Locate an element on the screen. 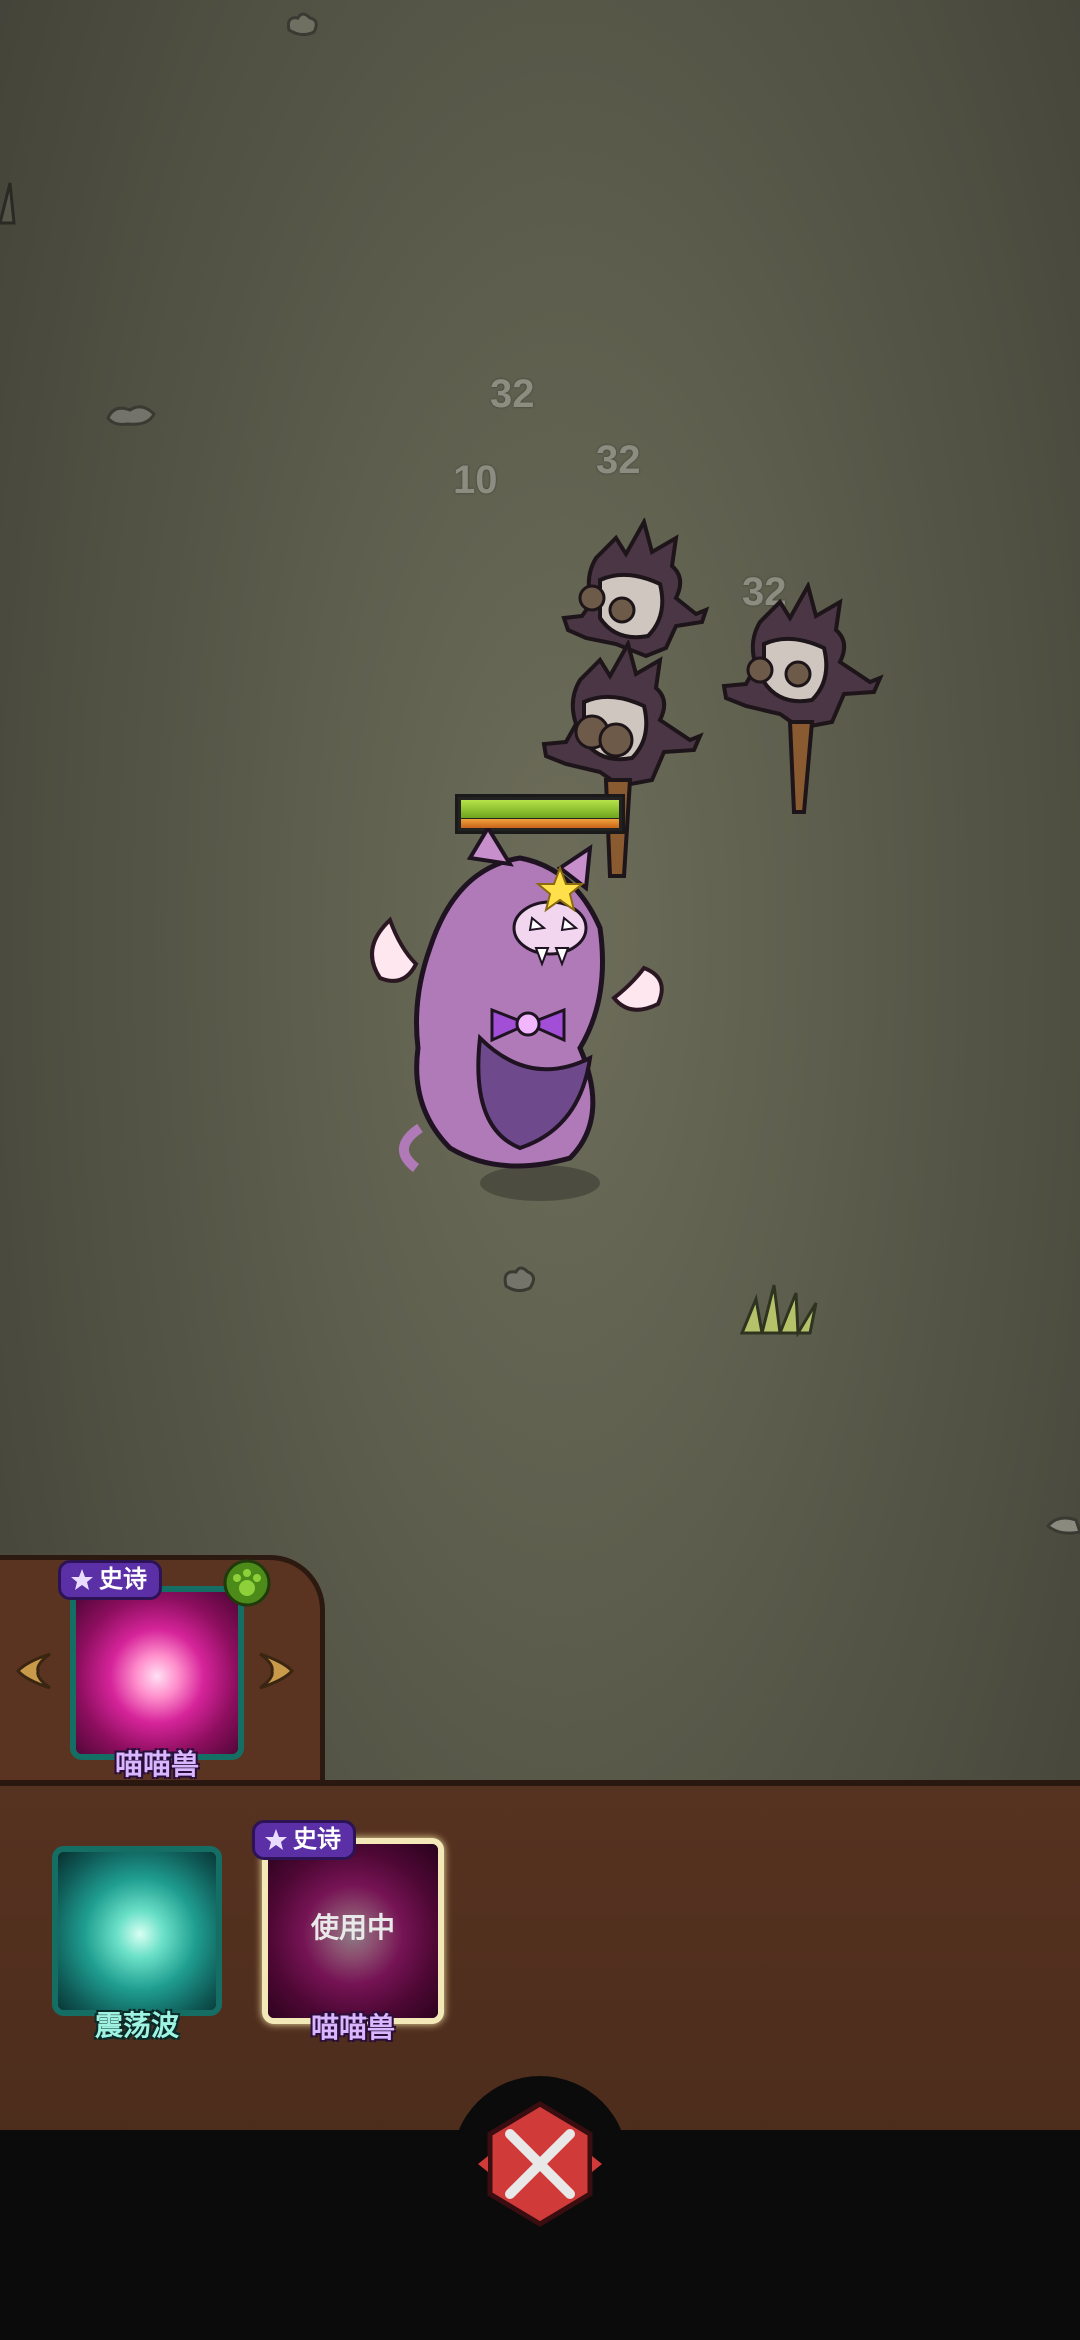 This screenshot has width=1080, height=2340. close-x-icon is located at coordinates (540, 2164).